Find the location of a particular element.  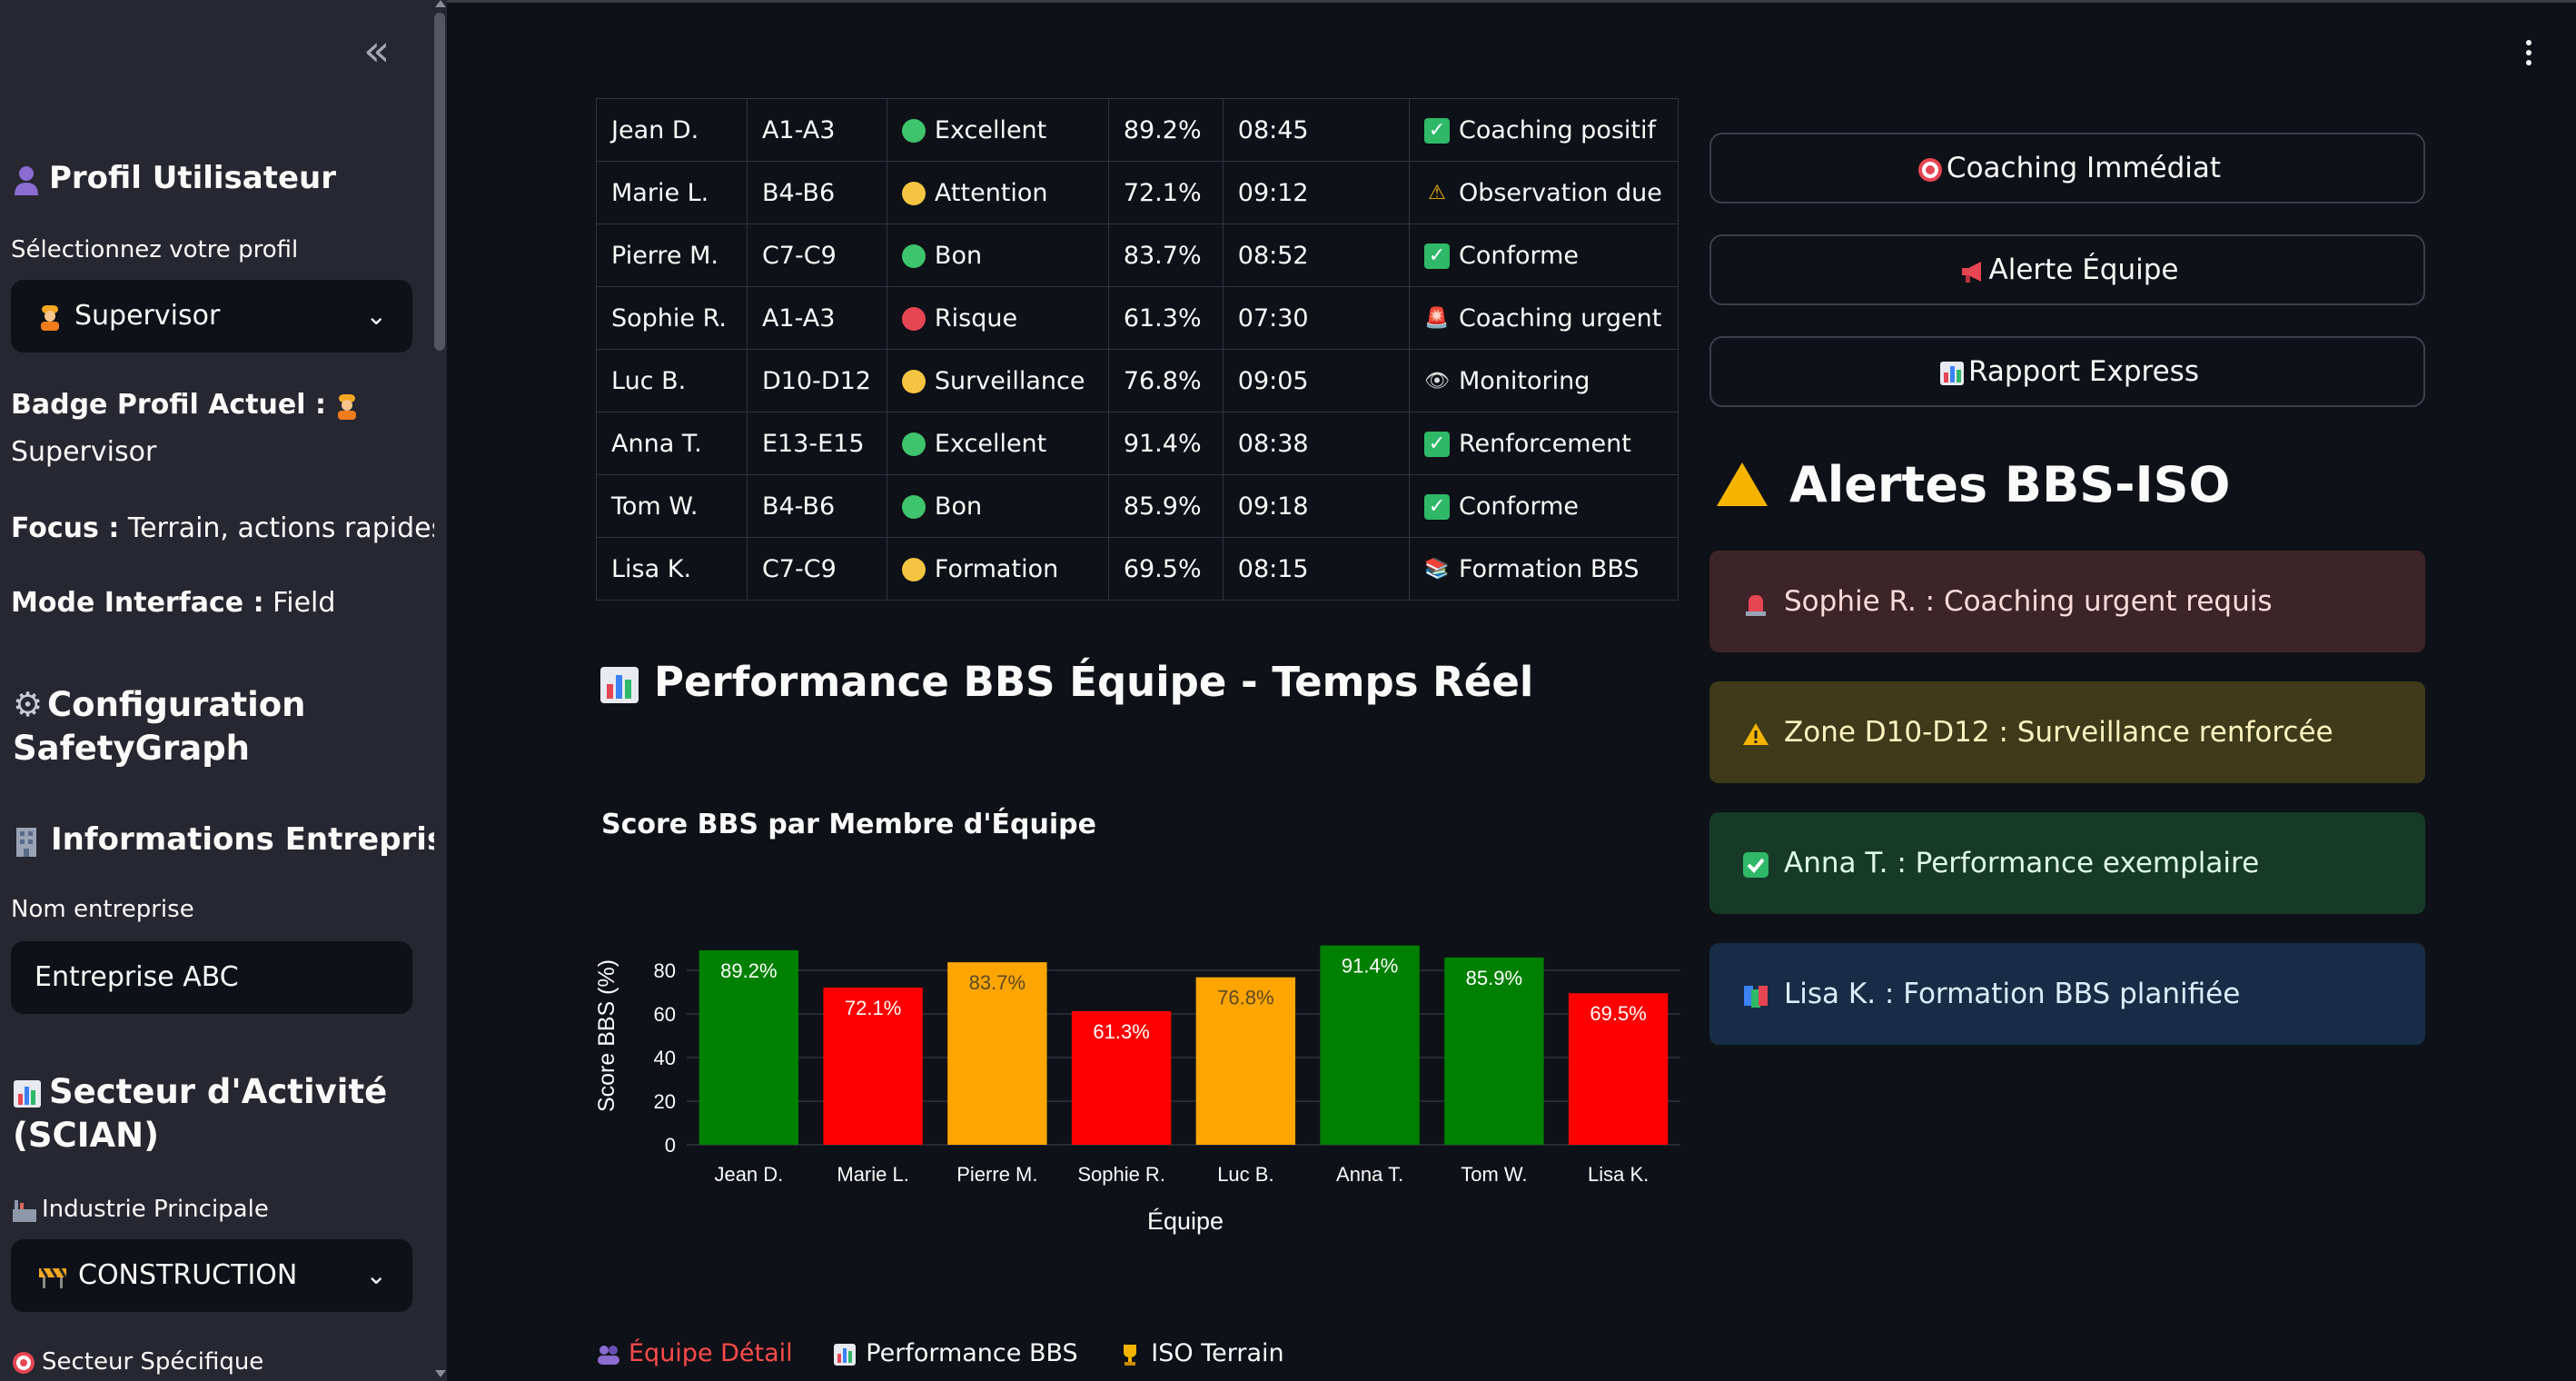

badge-profile: Badge Profil Actuel : Supervisor is located at coordinates (211, 429).